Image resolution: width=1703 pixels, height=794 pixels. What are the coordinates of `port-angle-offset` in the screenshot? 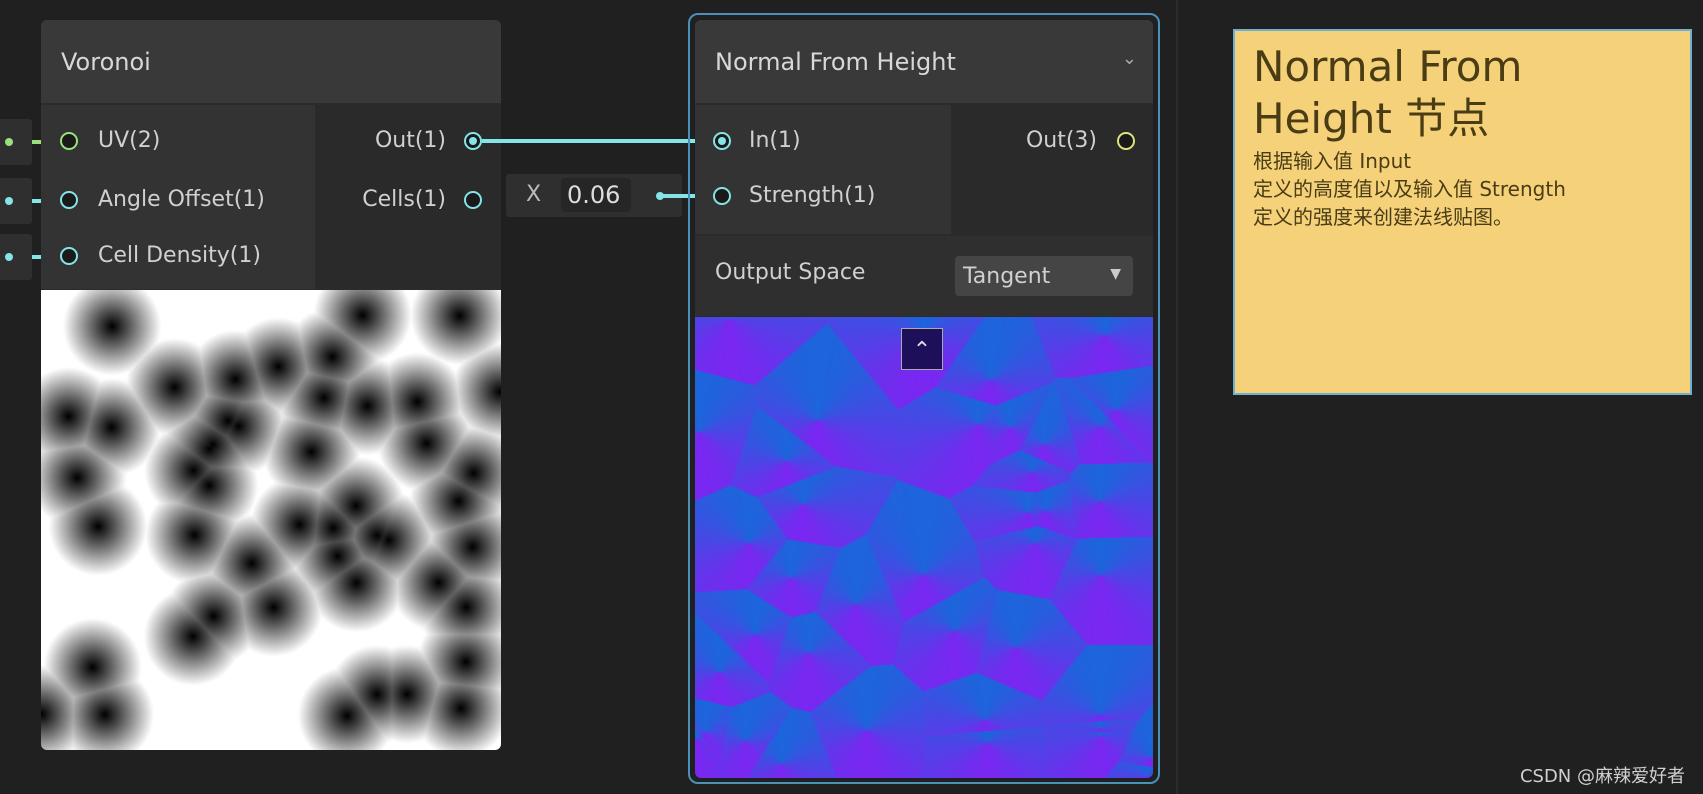 It's located at (69, 200).